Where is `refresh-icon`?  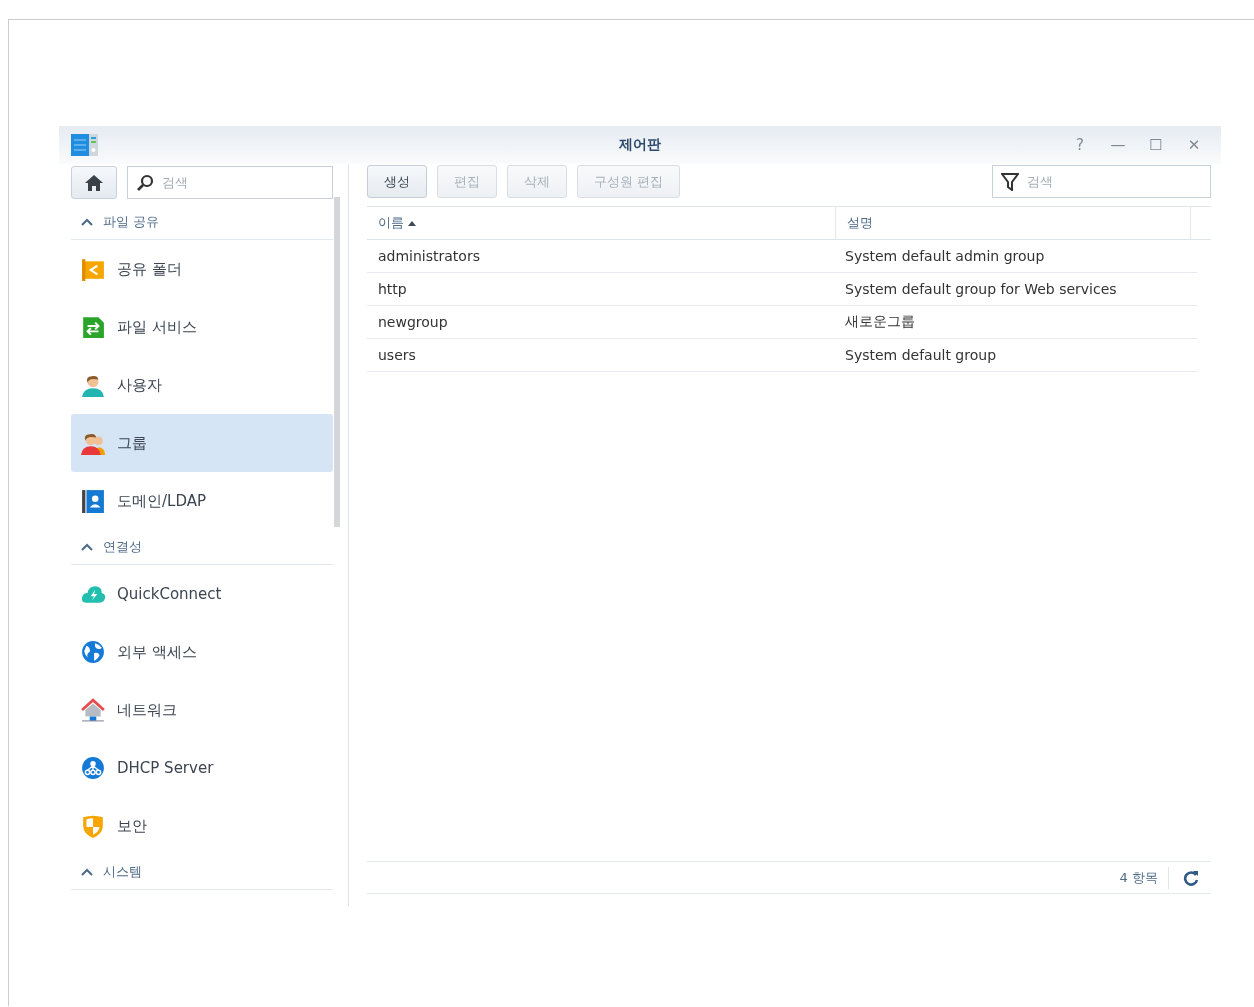
refresh-icon is located at coordinates (1191, 877).